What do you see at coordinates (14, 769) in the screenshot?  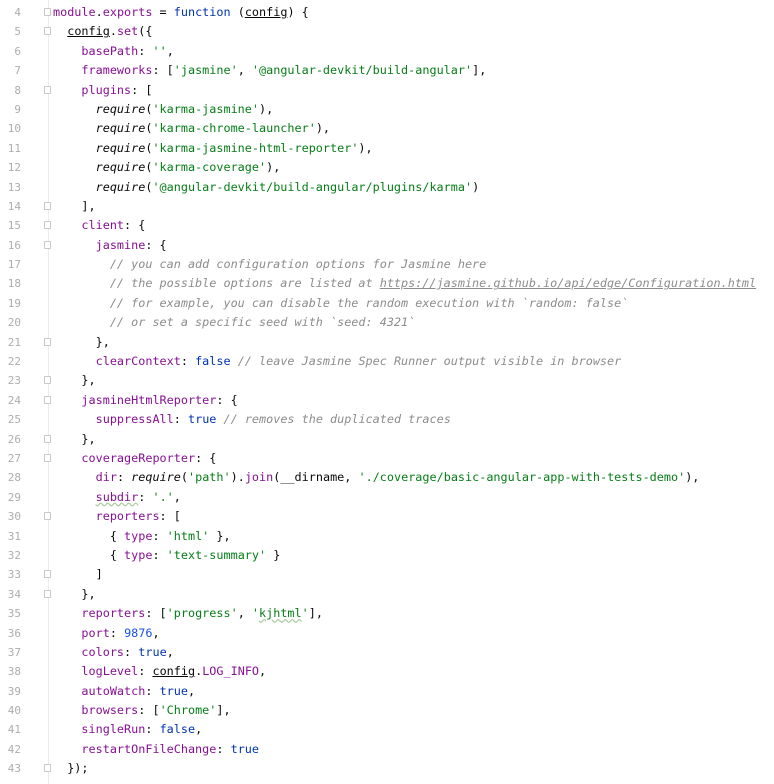 I see `line-number: 43` at bounding box center [14, 769].